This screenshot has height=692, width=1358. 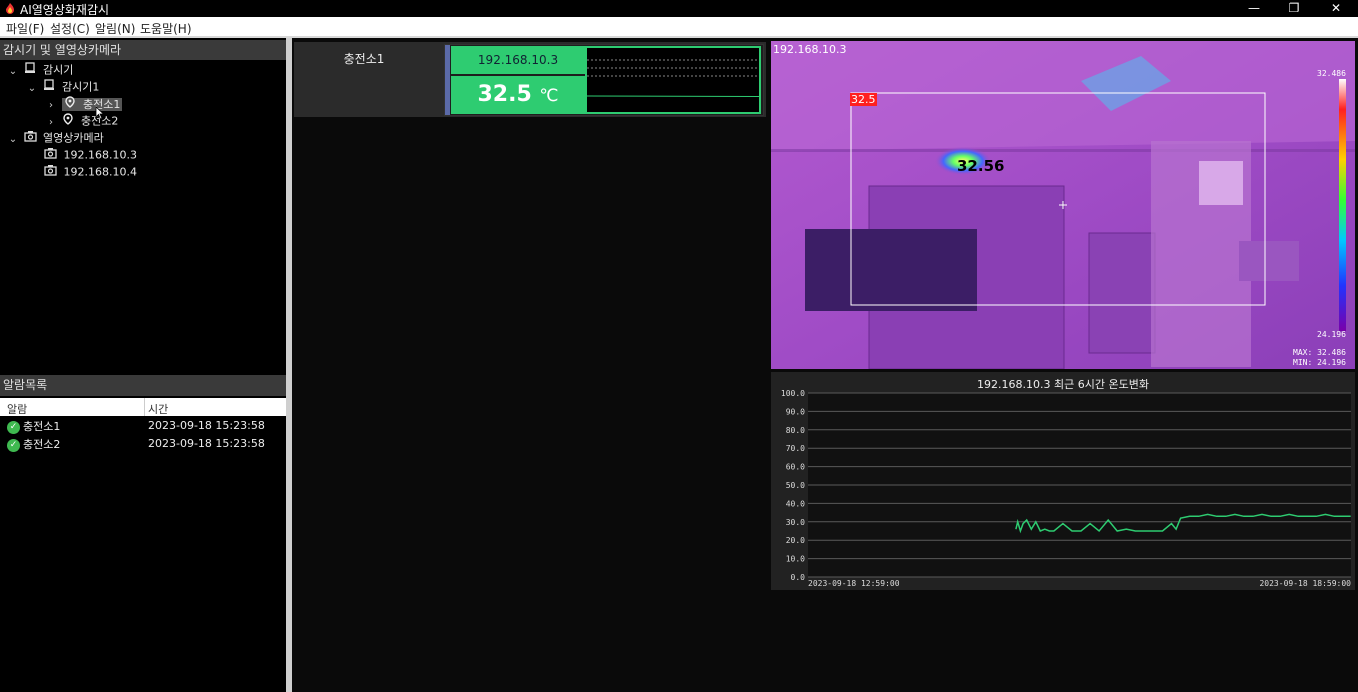 What do you see at coordinates (504, 94) in the screenshot?
I see `temperature-value: 32.5` at bounding box center [504, 94].